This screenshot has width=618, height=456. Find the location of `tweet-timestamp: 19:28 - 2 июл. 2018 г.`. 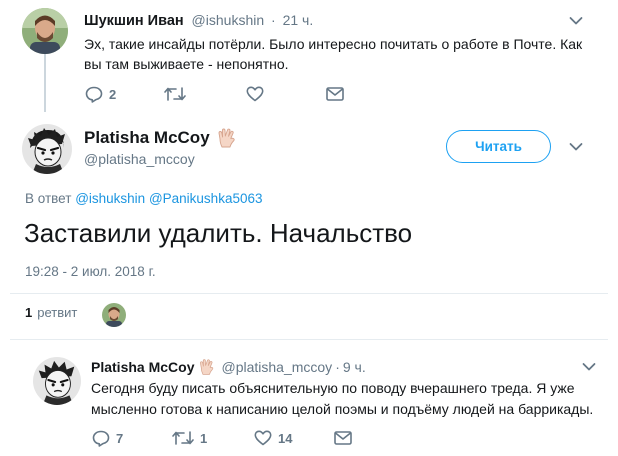

tweet-timestamp: 19:28 - 2 июл. 2018 г. is located at coordinates (90, 271).